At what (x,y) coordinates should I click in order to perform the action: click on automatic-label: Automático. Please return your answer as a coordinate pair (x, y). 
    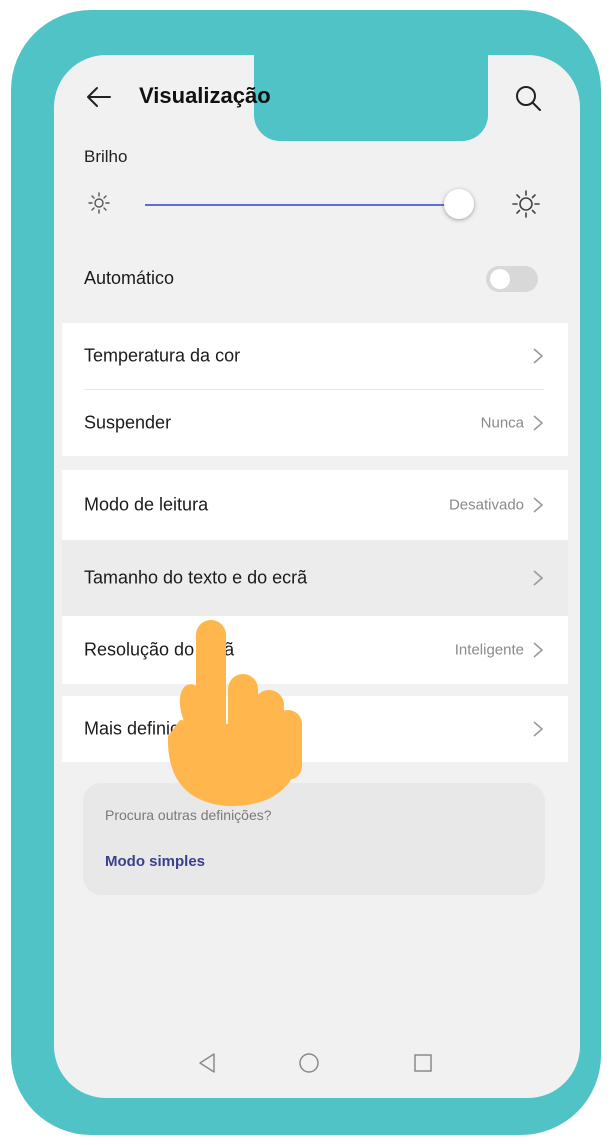
    Looking at the image, I should click on (129, 278).